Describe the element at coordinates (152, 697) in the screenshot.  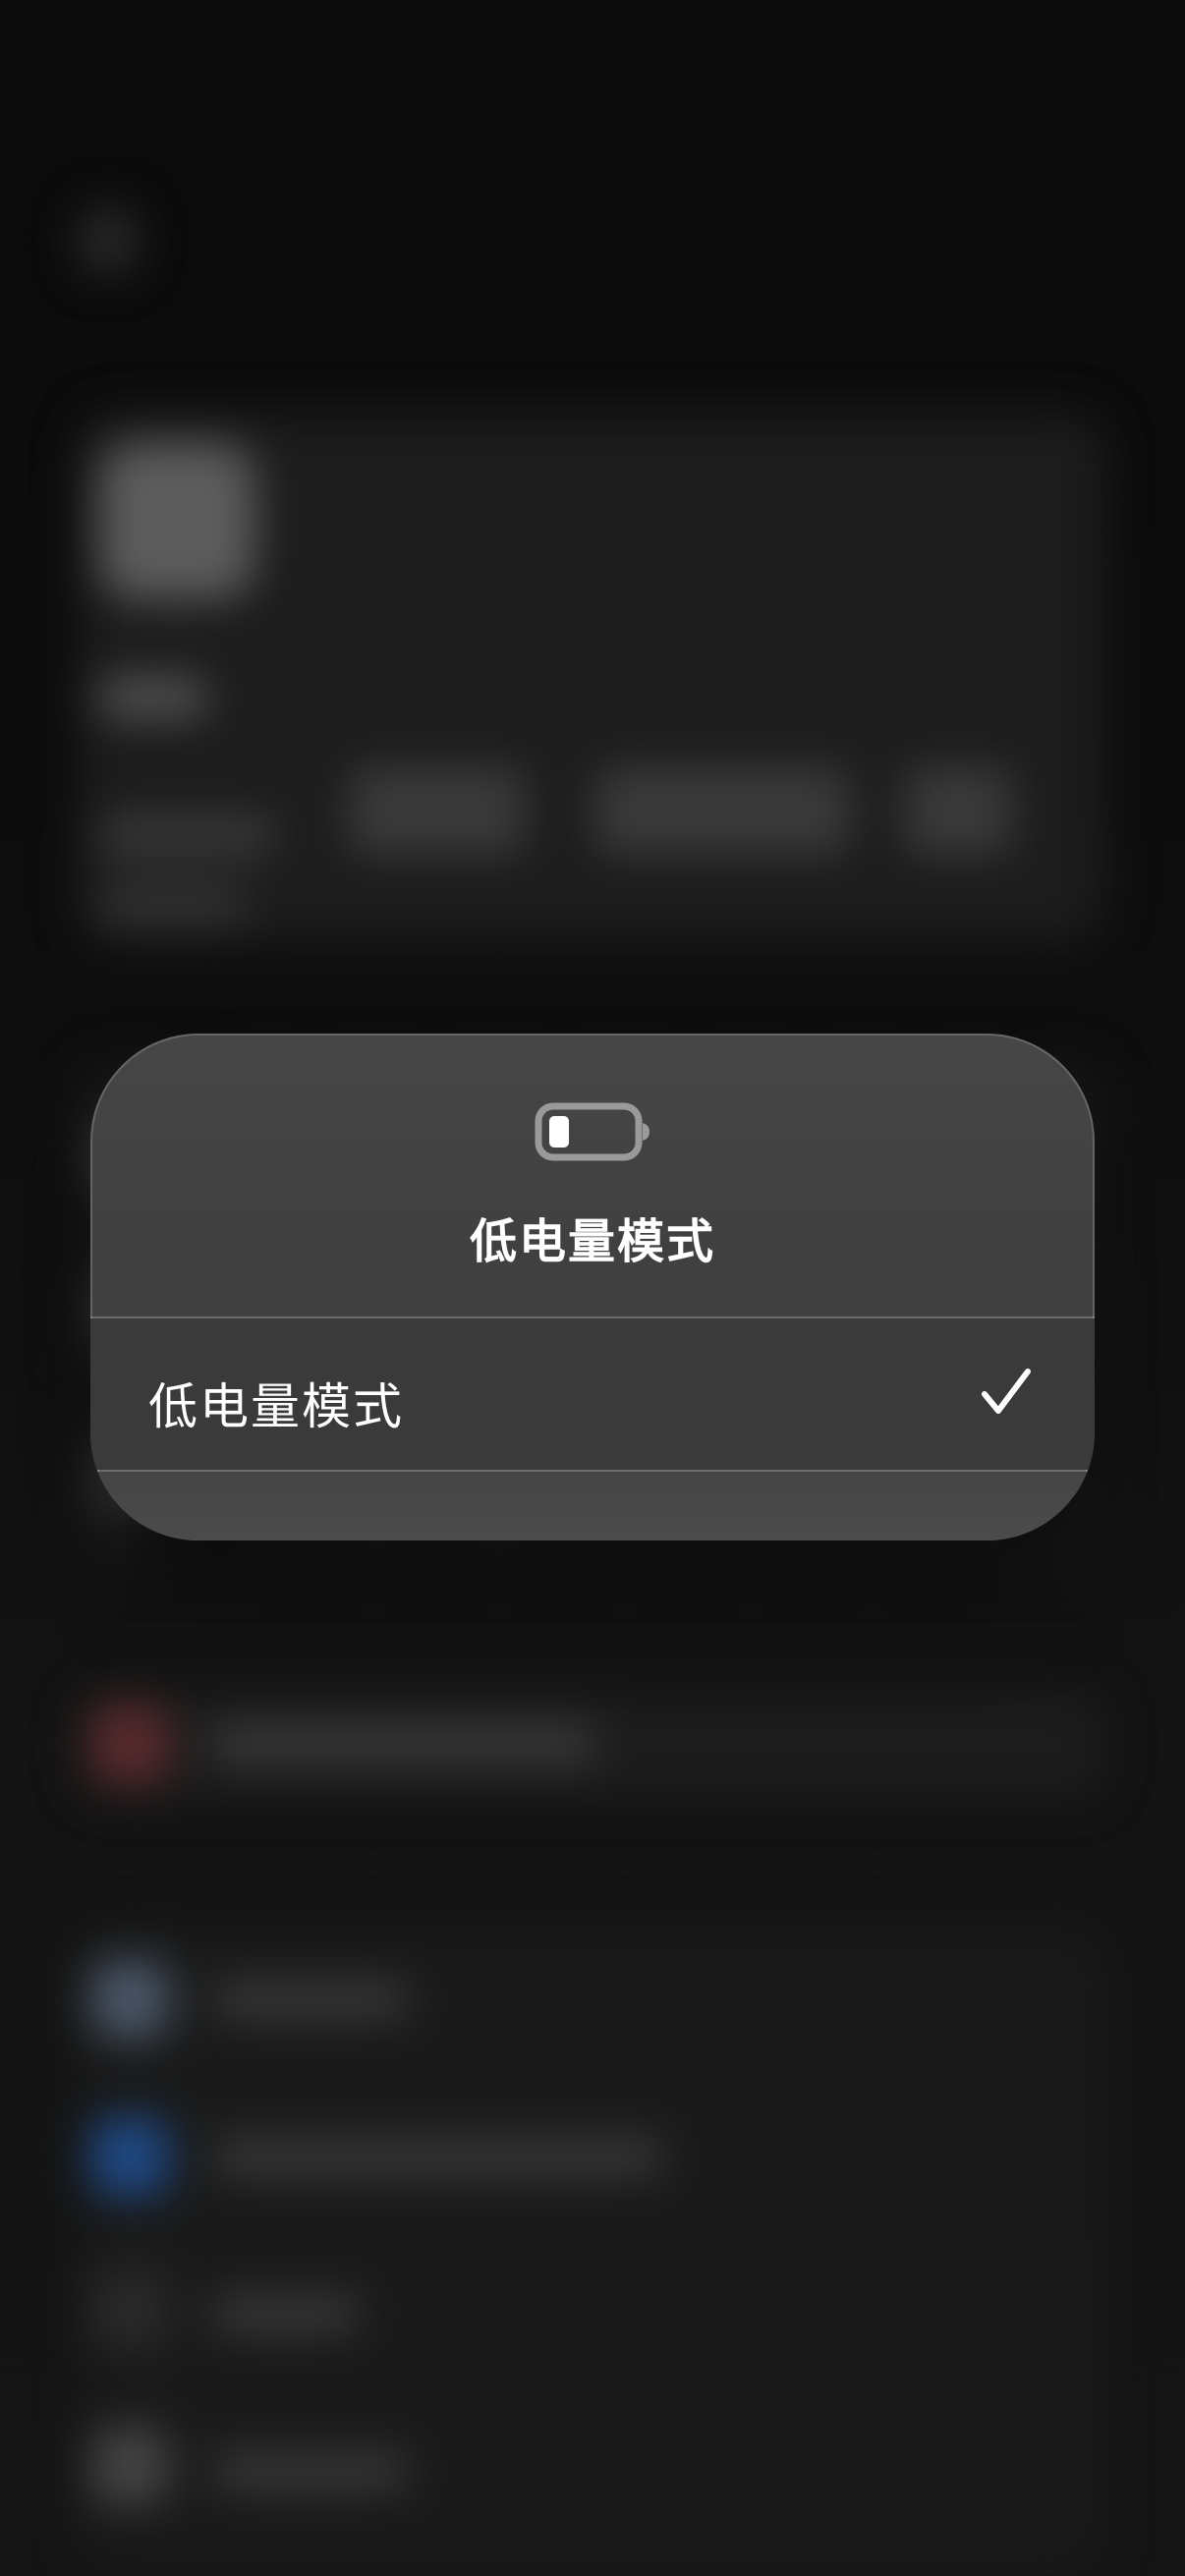
I see `app-title-blurred` at that location.